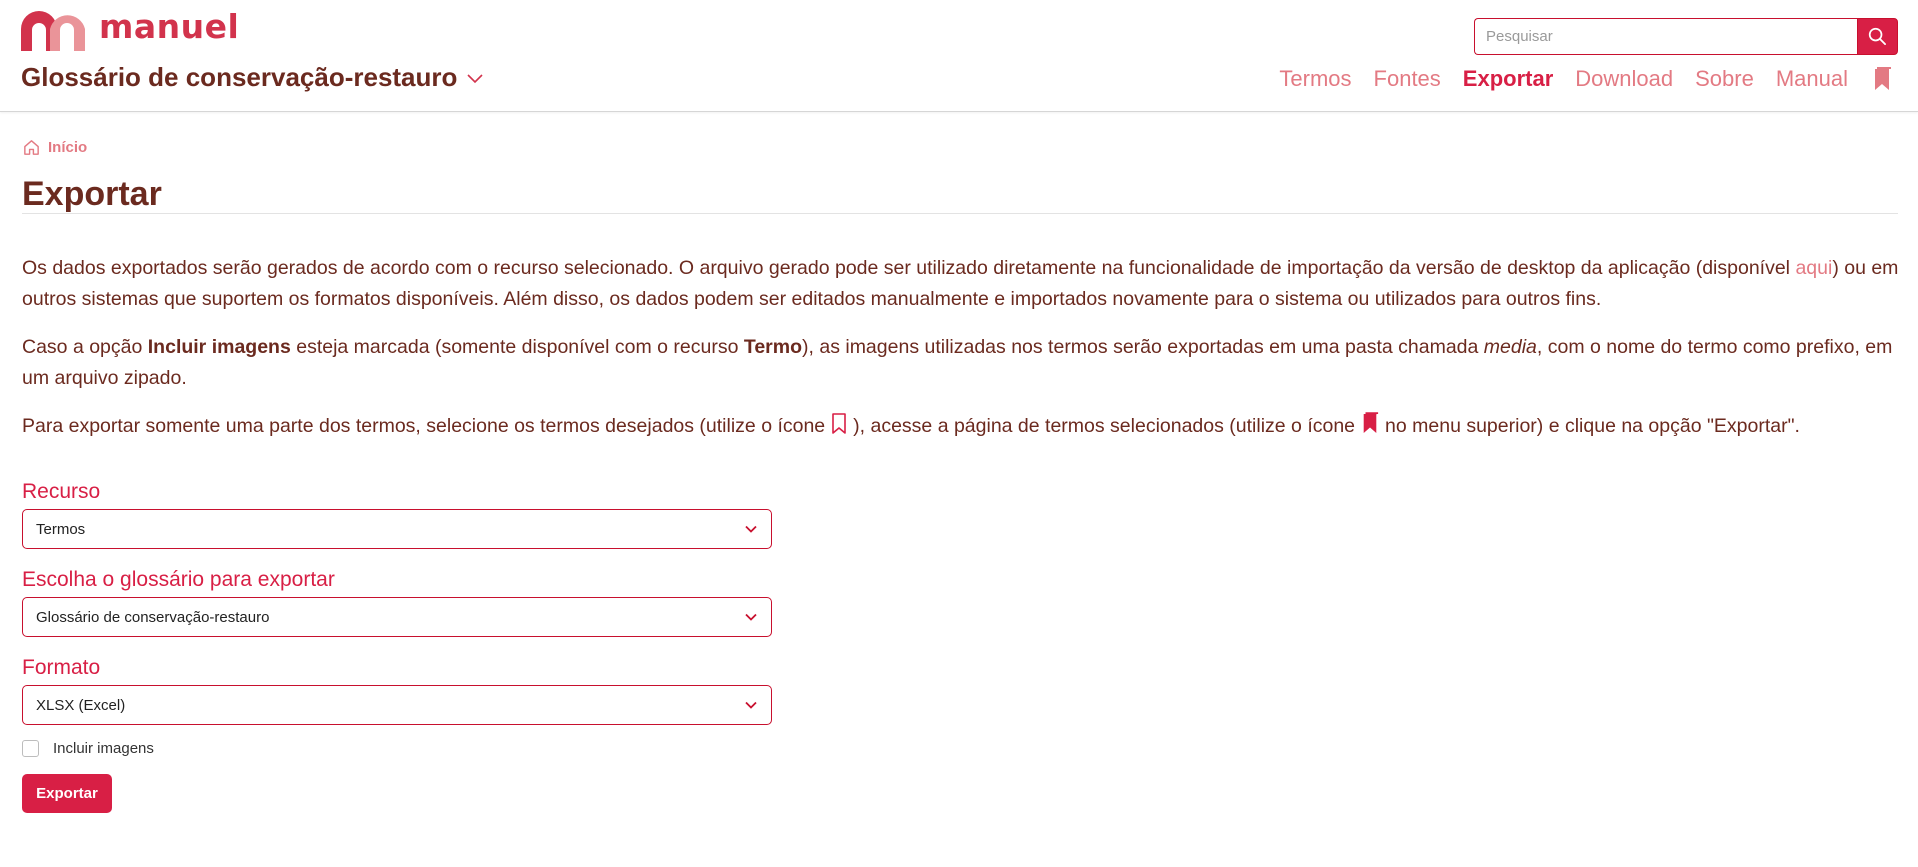 Image resolution: width=1918 pixels, height=867 pixels. I want to click on logo: manuel, so click(130, 29).